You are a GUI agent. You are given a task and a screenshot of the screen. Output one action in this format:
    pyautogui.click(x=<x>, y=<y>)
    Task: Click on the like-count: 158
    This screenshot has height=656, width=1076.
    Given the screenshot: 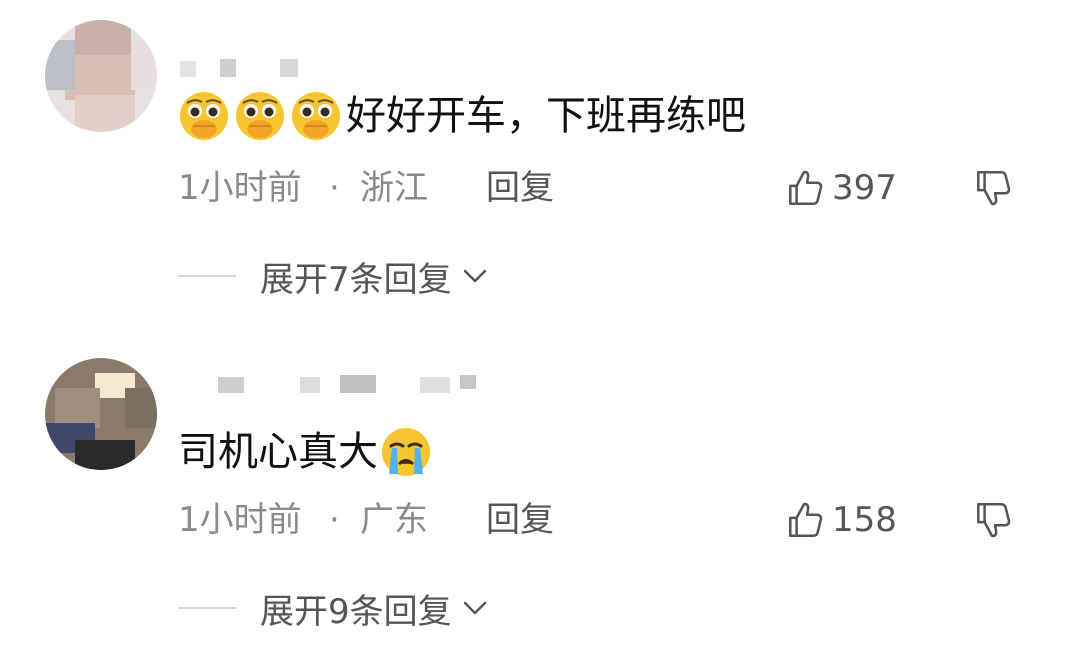 What is the action you would take?
    pyautogui.click(x=864, y=520)
    